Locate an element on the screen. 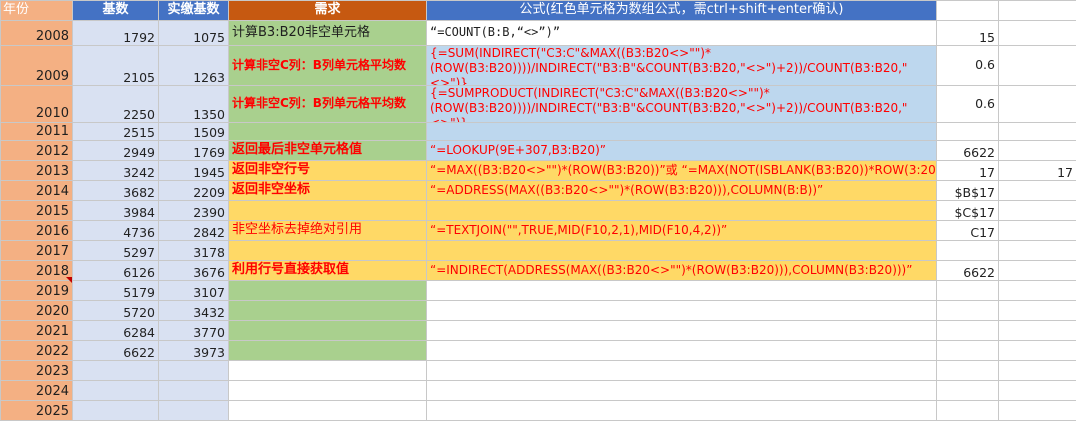 The height and width of the screenshot is (422, 1076). cell-year: 2015 is located at coordinates (37, 211).